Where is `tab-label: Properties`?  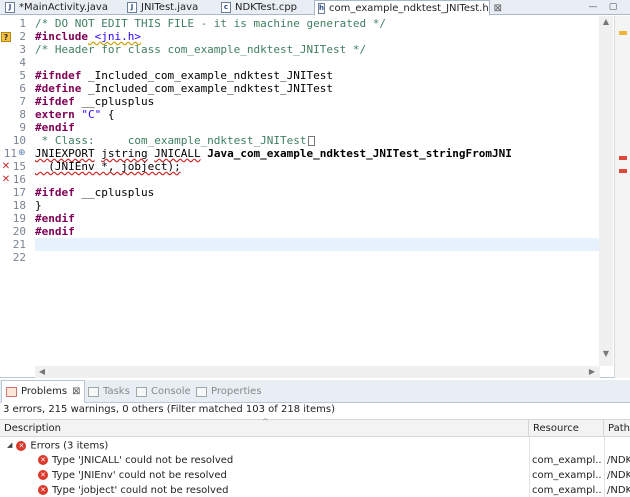 tab-label: Properties is located at coordinates (236, 391).